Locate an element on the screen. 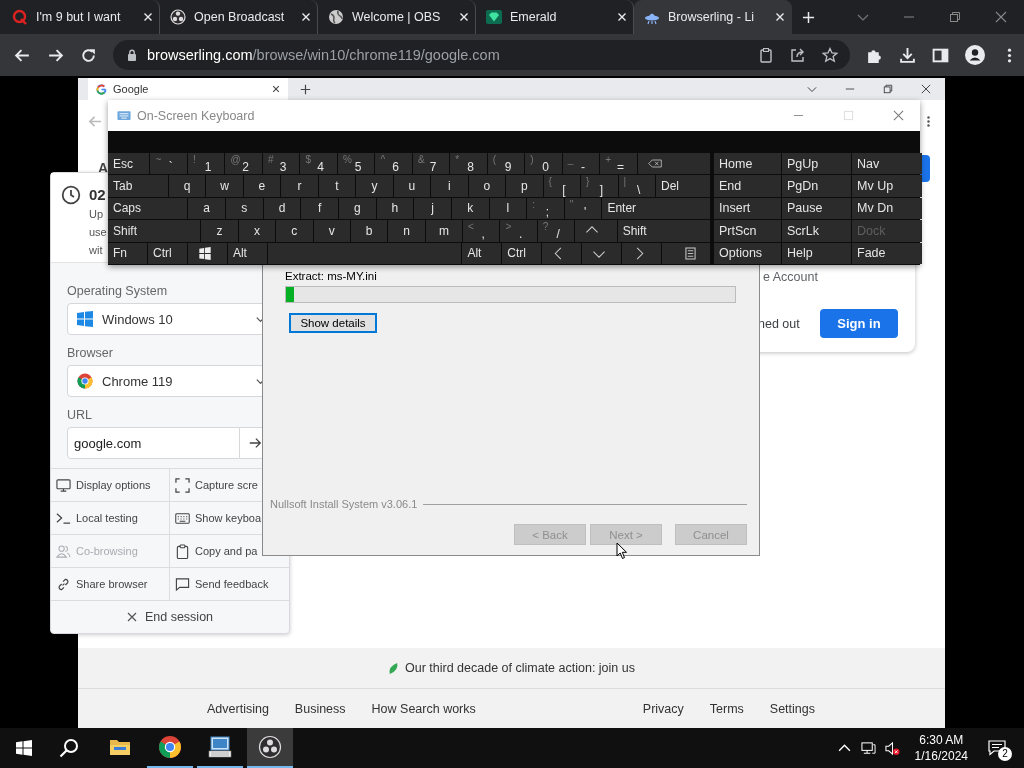  keyboard-key: n is located at coordinates (406, 231).